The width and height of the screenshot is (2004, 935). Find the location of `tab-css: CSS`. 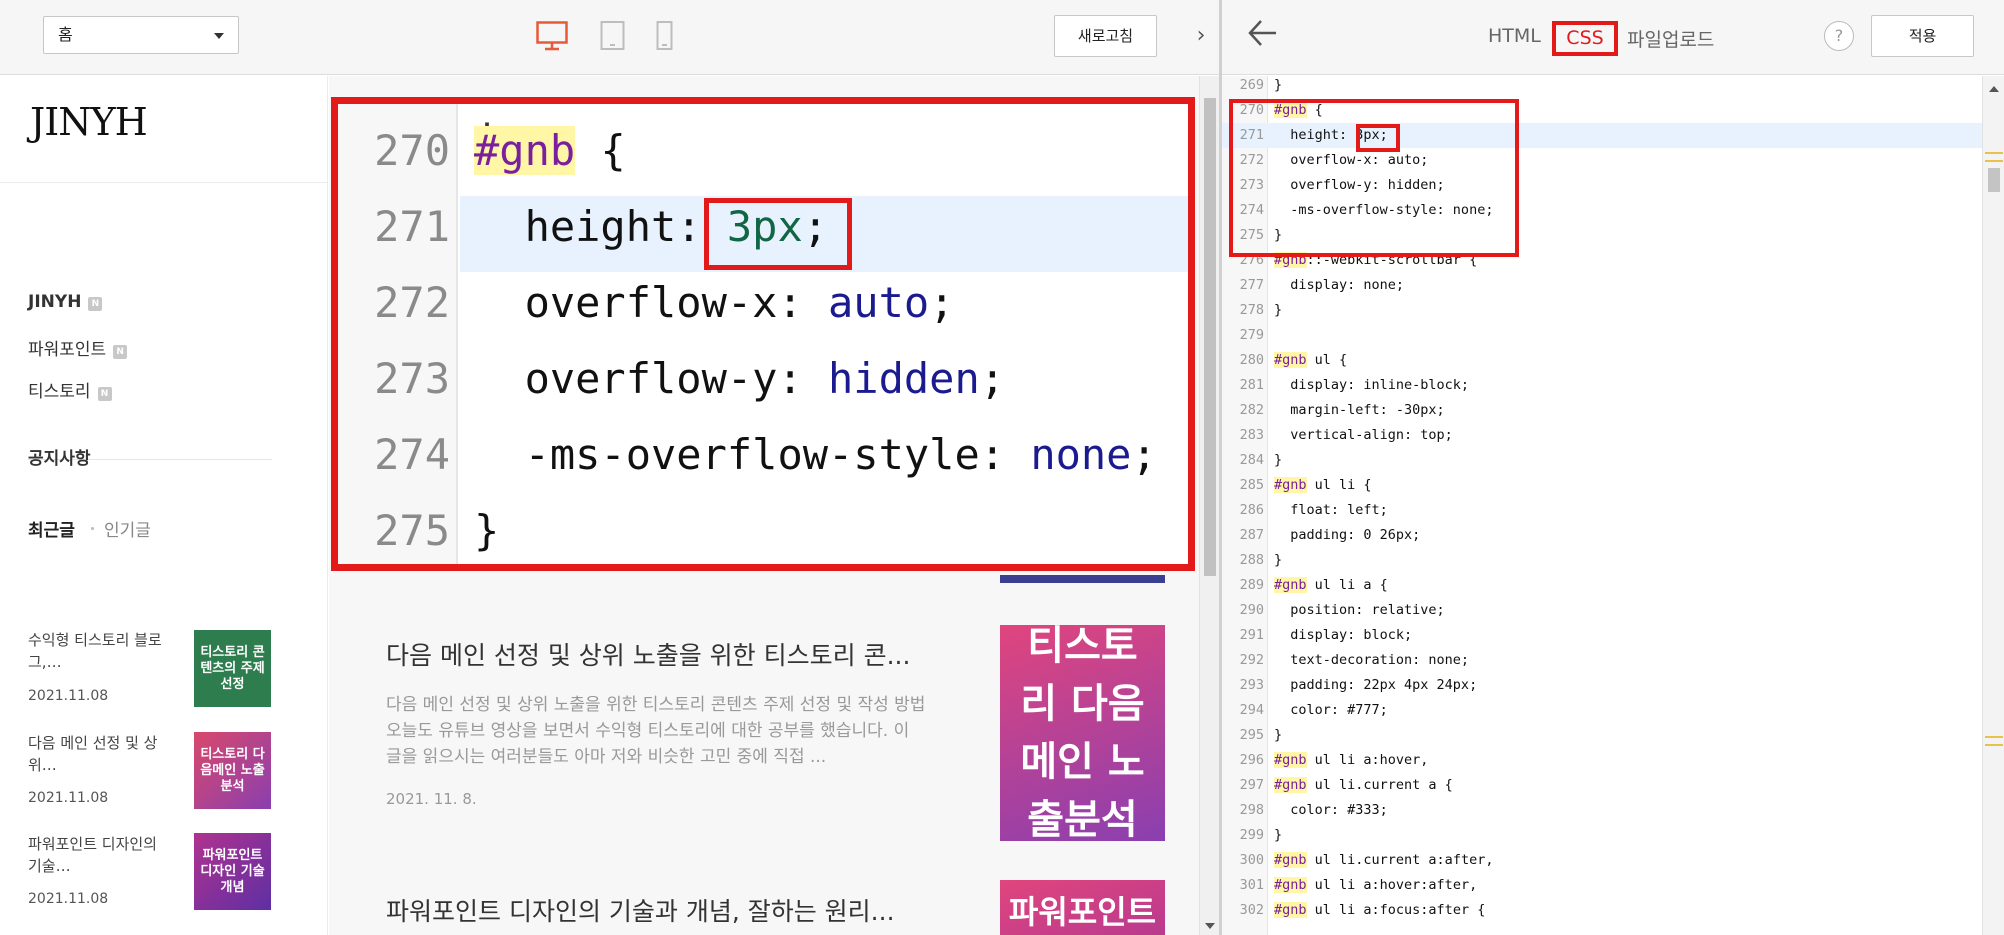

tab-css: CSS is located at coordinates (1585, 38).